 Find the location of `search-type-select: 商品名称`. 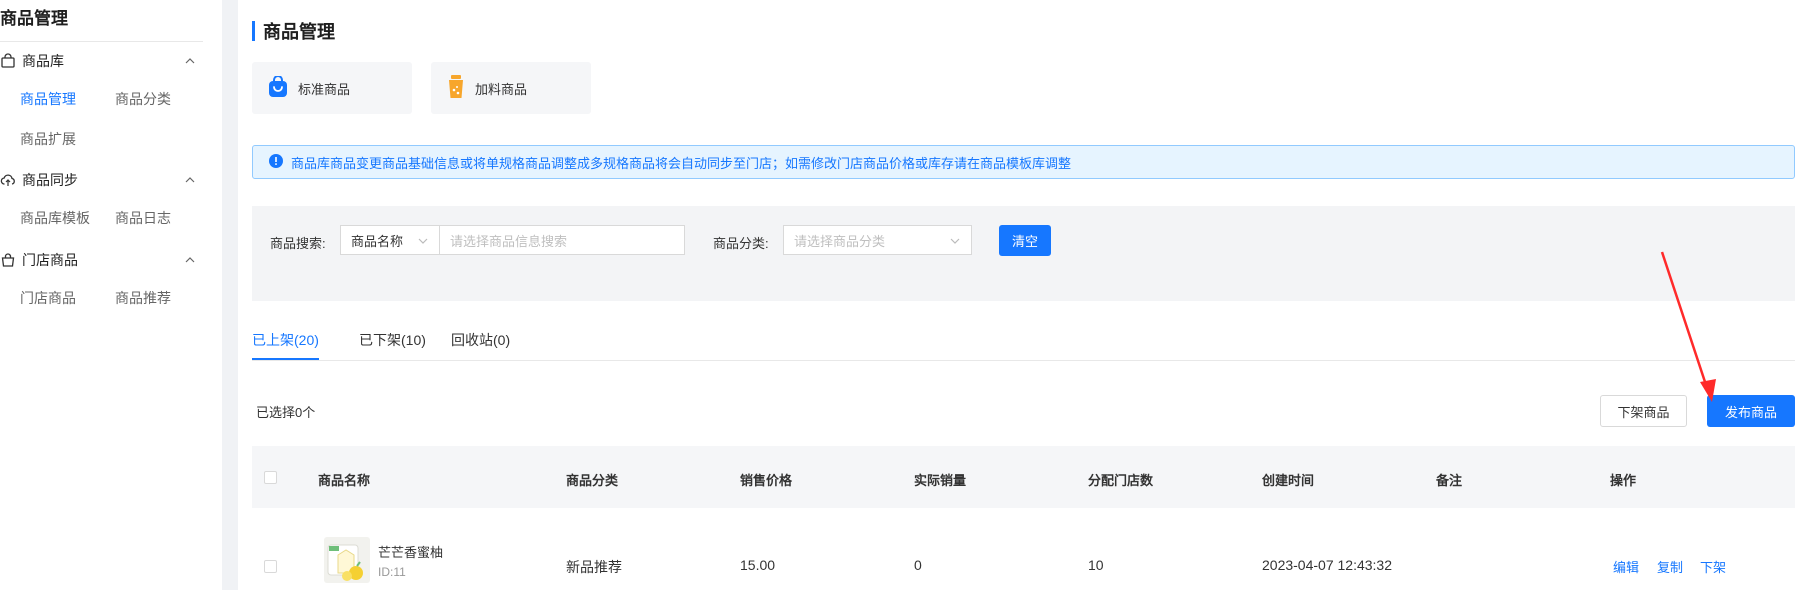

search-type-select: 商品名称 is located at coordinates (390, 240).